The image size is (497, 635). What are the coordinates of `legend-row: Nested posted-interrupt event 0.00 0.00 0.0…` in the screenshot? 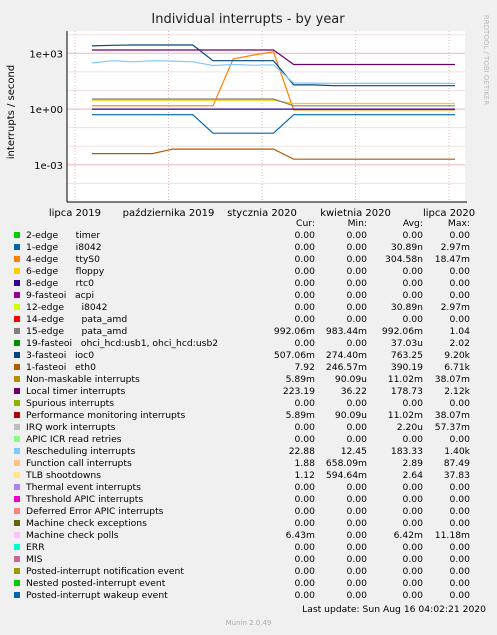 It's located at (248, 584).